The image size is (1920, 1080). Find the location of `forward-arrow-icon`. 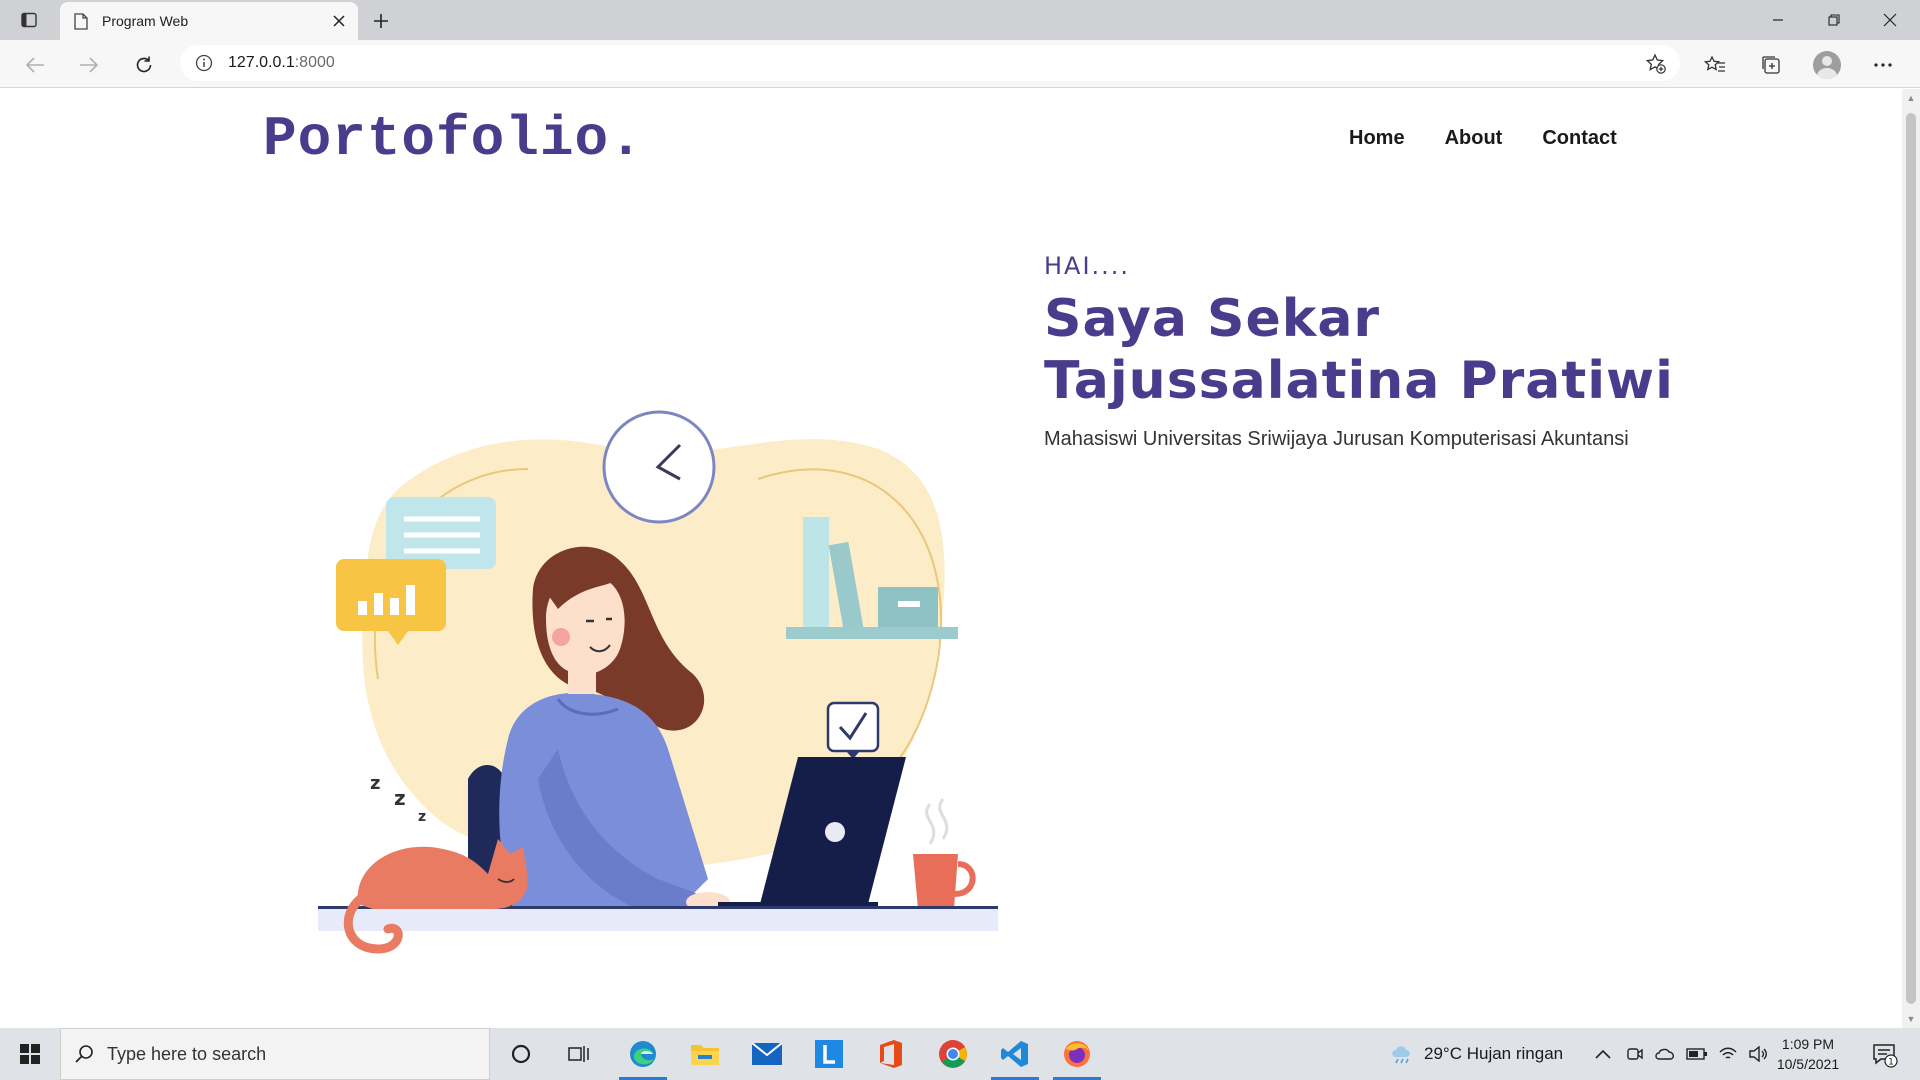

forward-arrow-icon is located at coordinates (89, 65).